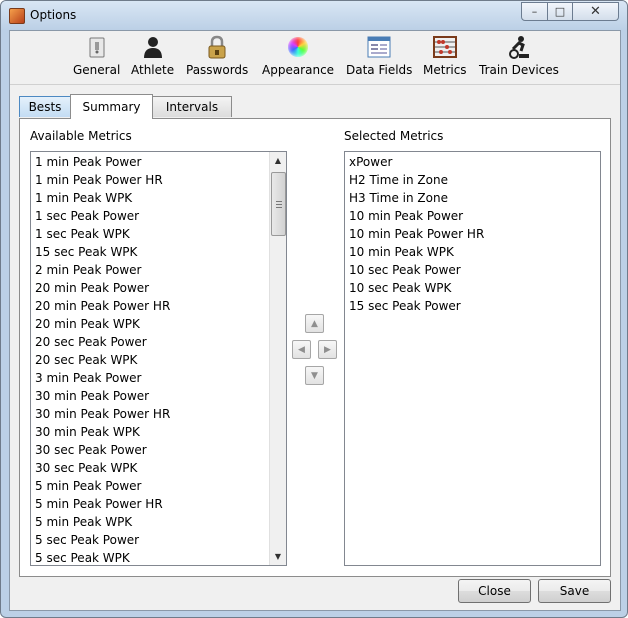 The image size is (628, 618). I want to click on abacus-icon, so click(444, 47).